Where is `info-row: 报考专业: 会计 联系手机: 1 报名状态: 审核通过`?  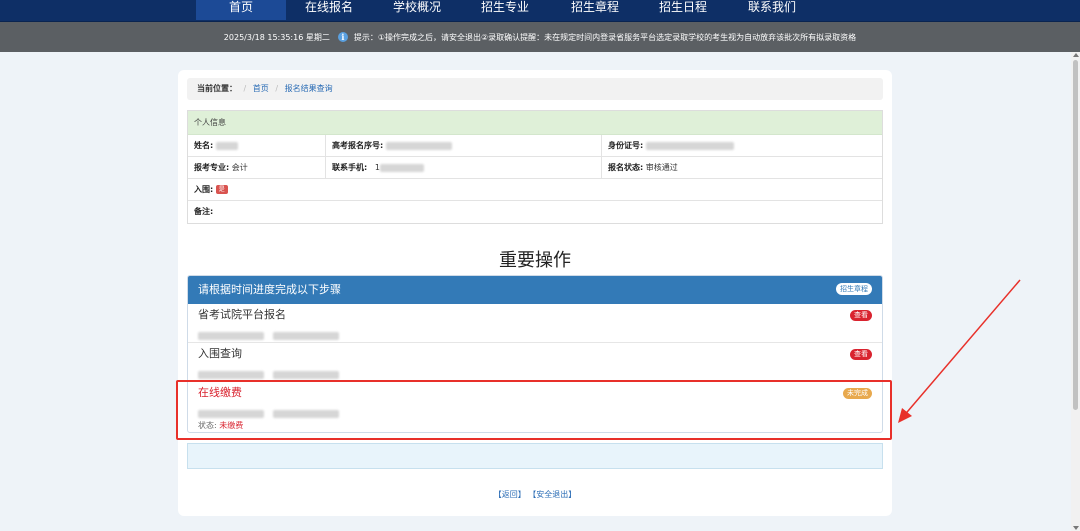 info-row: 报考专业: 会计 联系手机: 1 报名状态: 审核通过 is located at coordinates (535, 168).